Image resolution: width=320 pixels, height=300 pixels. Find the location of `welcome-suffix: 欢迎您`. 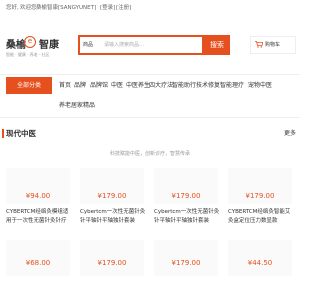

welcome-suffix: 欢迎您 is located at coordinates (28, 8).